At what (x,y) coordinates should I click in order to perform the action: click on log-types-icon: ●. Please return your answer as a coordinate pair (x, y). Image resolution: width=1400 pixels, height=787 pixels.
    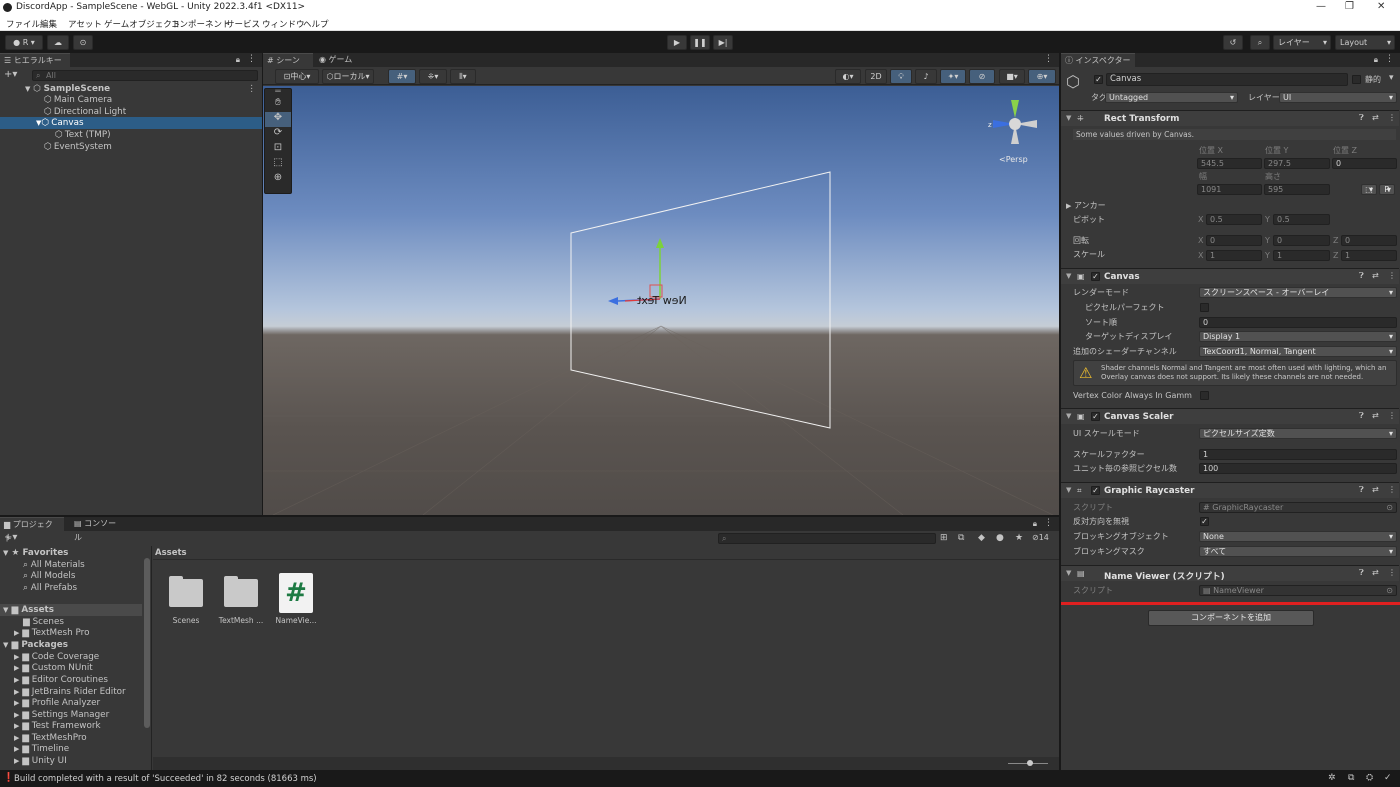
    Looking at the image, I should click on (1000, 538).